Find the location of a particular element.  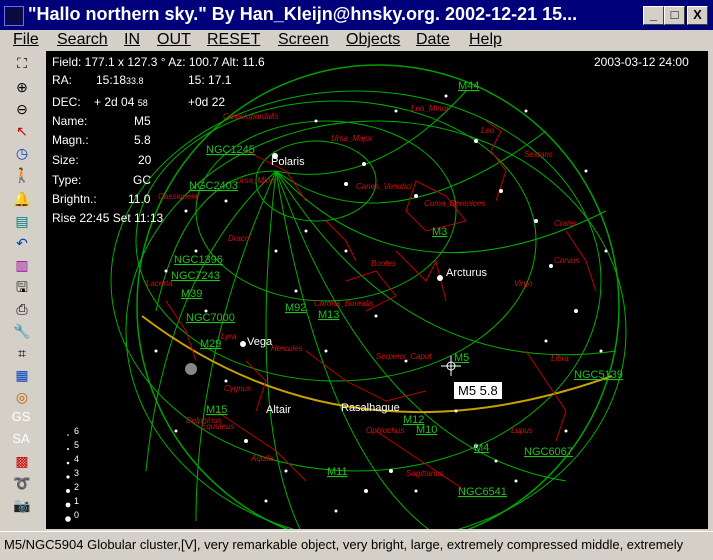

walk-icon: 🚶 is located at coordinates (22, 175).